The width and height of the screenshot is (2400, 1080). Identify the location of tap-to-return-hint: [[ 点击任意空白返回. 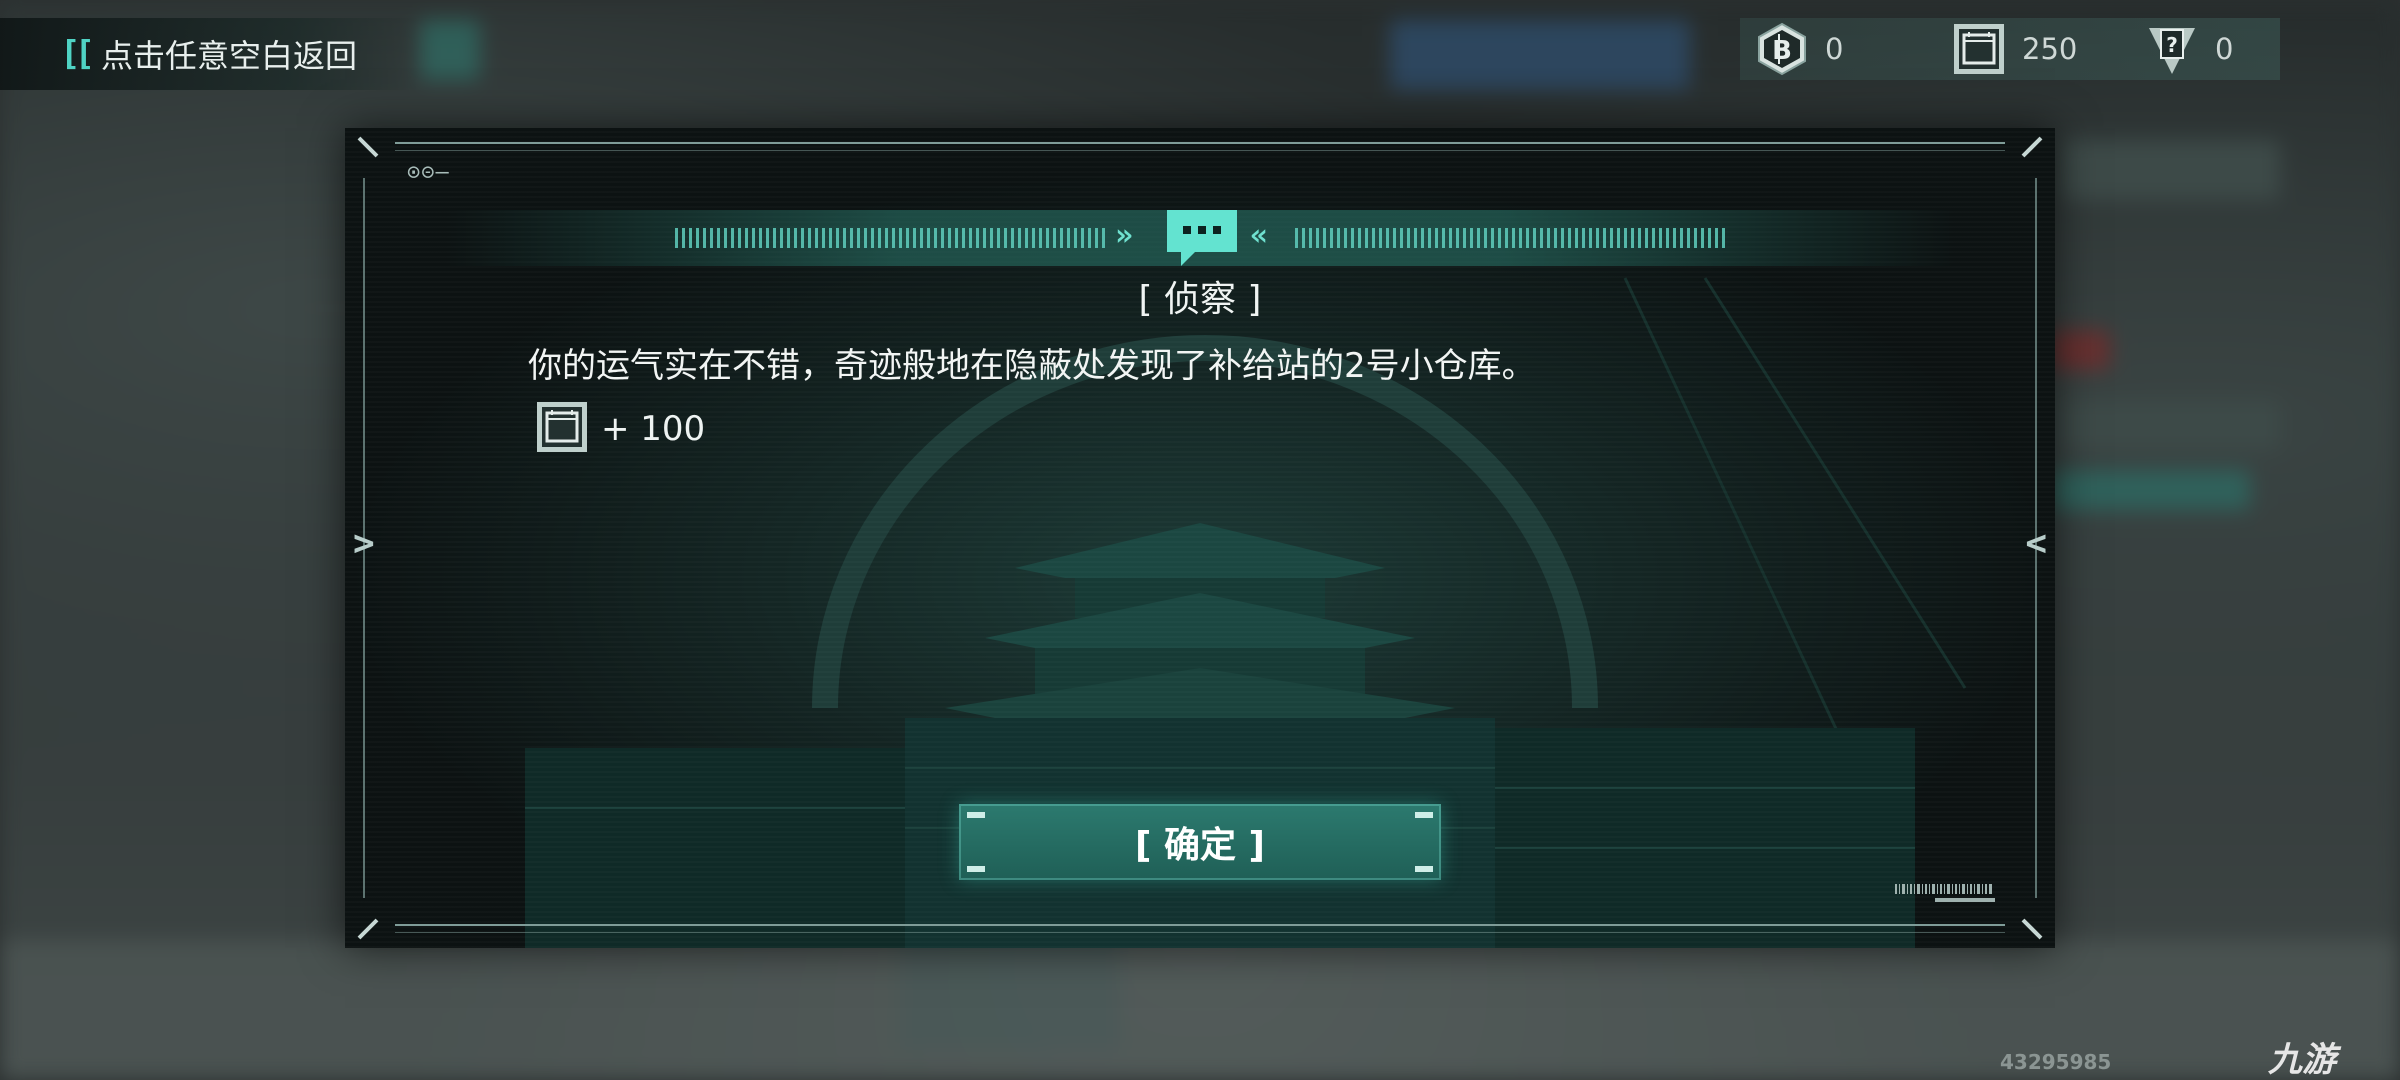
(210, 54).